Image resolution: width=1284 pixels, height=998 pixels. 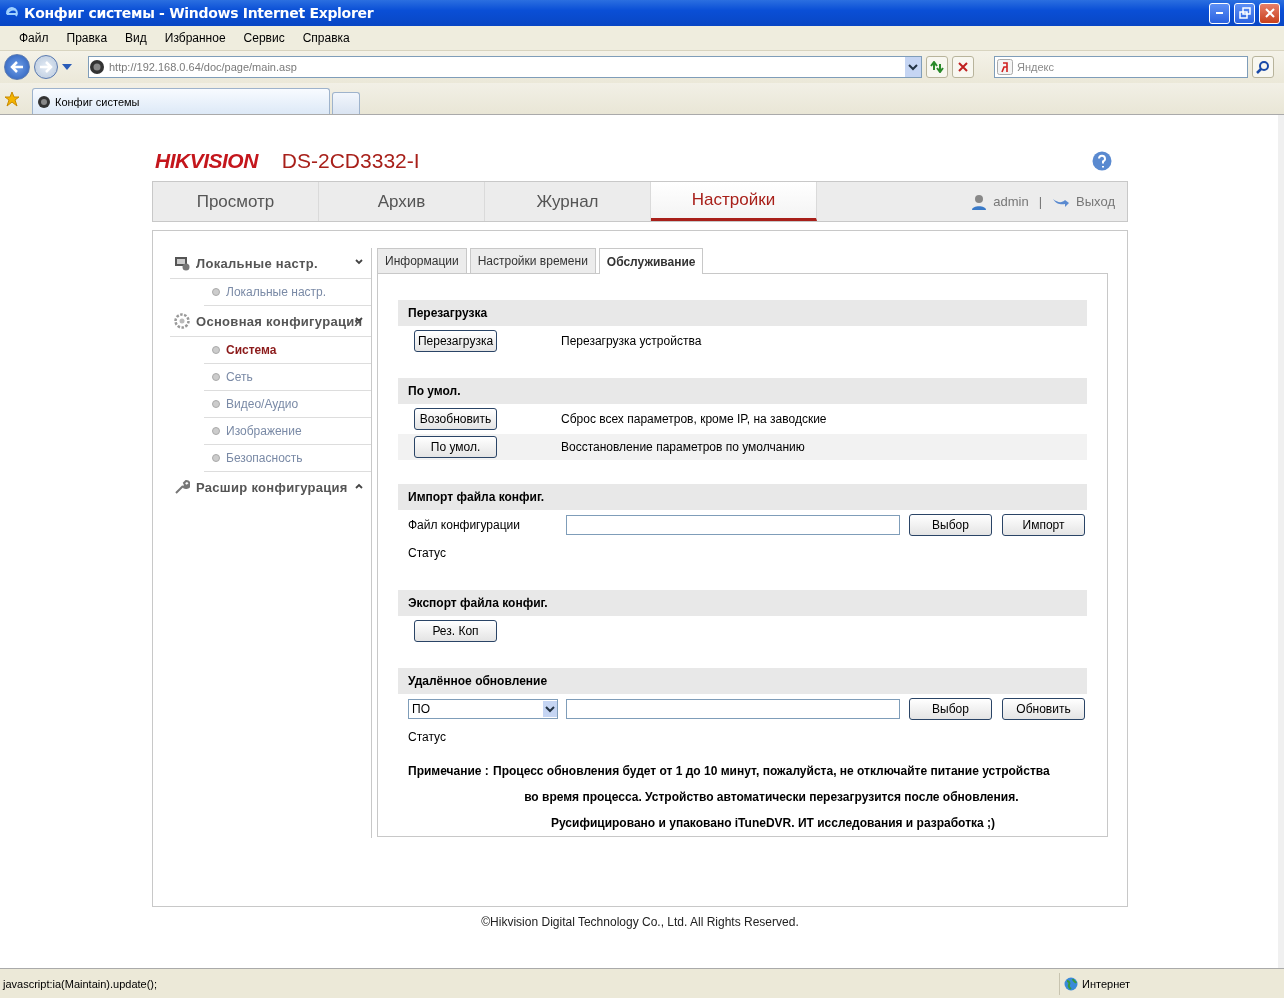 I want to click on address-field: http://192.168.0.64/doc/page/main.asp, so click(x=505, y=67).